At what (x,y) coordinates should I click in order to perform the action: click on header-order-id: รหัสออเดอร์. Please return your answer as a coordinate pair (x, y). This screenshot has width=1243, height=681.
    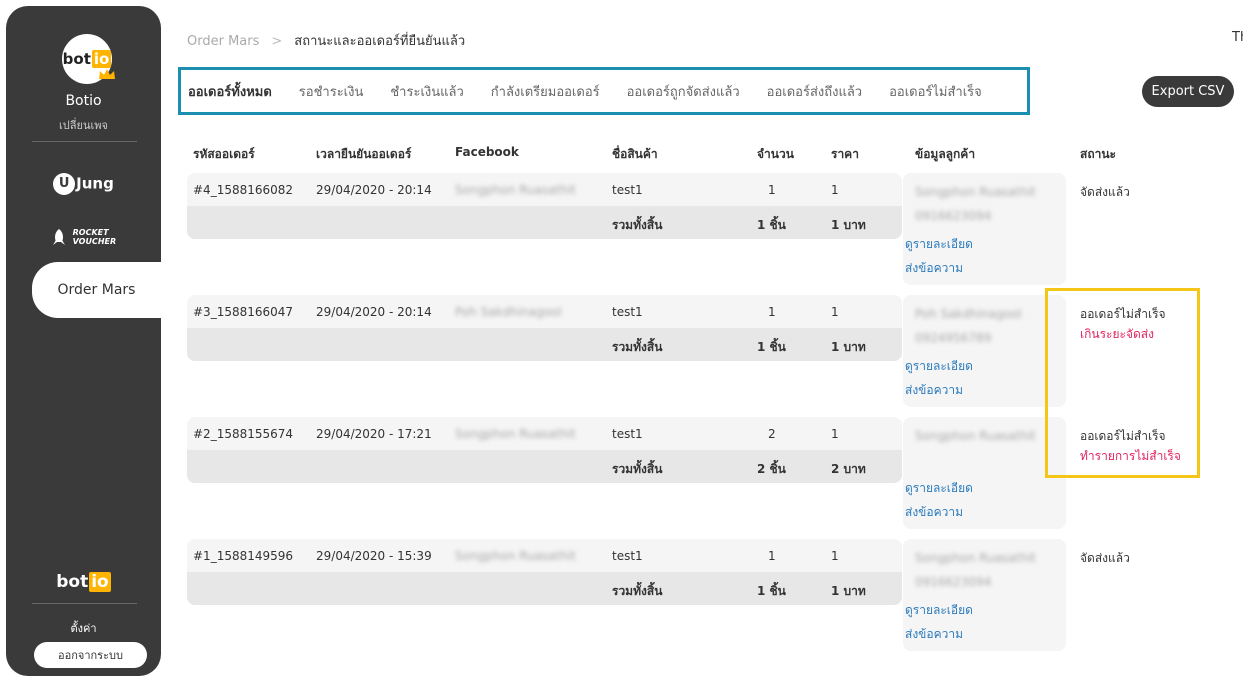
    Looking at the image, I should click on (224, 154).